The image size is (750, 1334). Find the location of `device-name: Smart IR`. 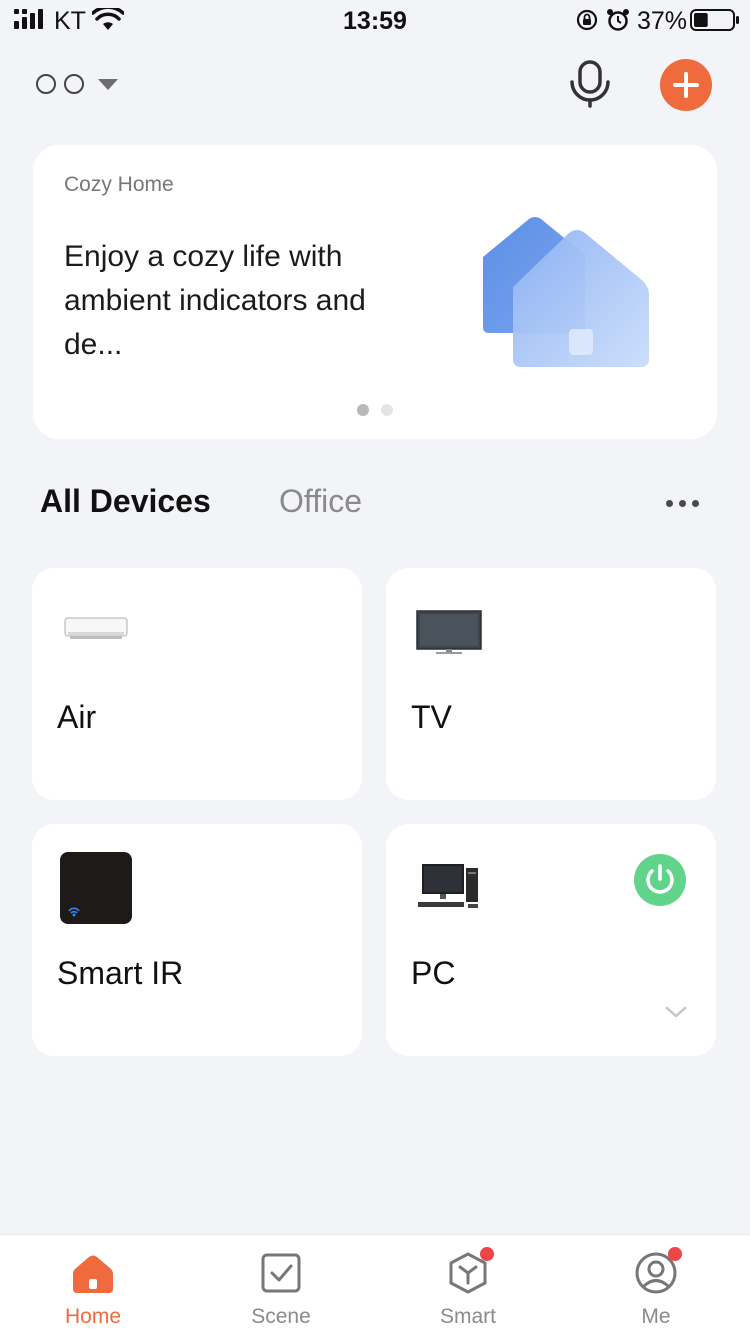

device-name: Smart IR is located at coordinates (120, 973).